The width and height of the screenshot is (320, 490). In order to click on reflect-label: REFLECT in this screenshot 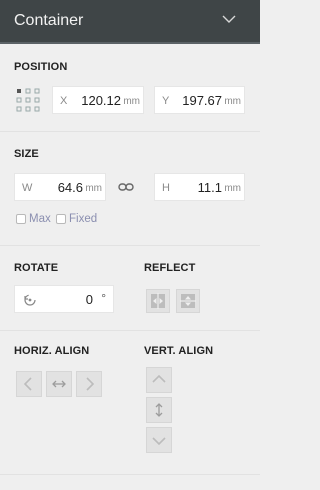, I will do `click(170, 268)`.